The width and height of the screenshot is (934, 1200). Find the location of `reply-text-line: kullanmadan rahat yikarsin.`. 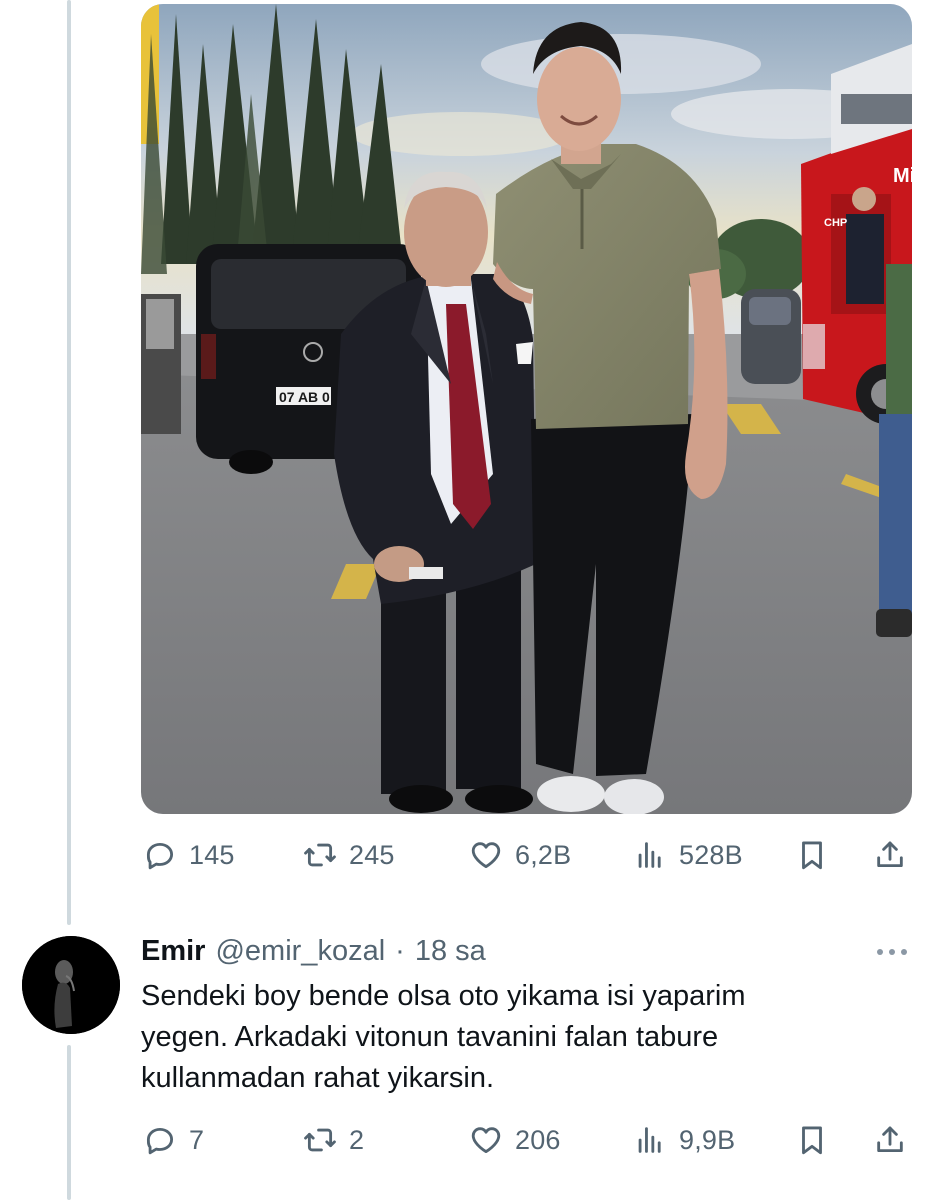

reply-text-line: kullanmadan rahat yikarsin. is located at coordinates (318, 1078).